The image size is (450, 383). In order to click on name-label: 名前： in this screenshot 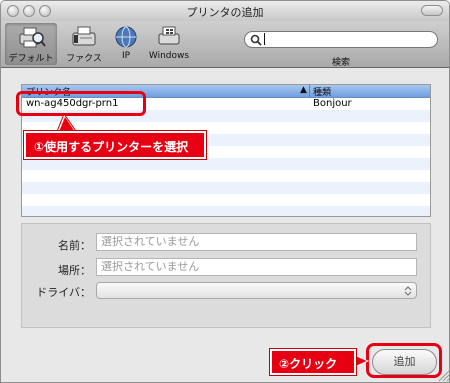, I will do `click(74, 245)`.